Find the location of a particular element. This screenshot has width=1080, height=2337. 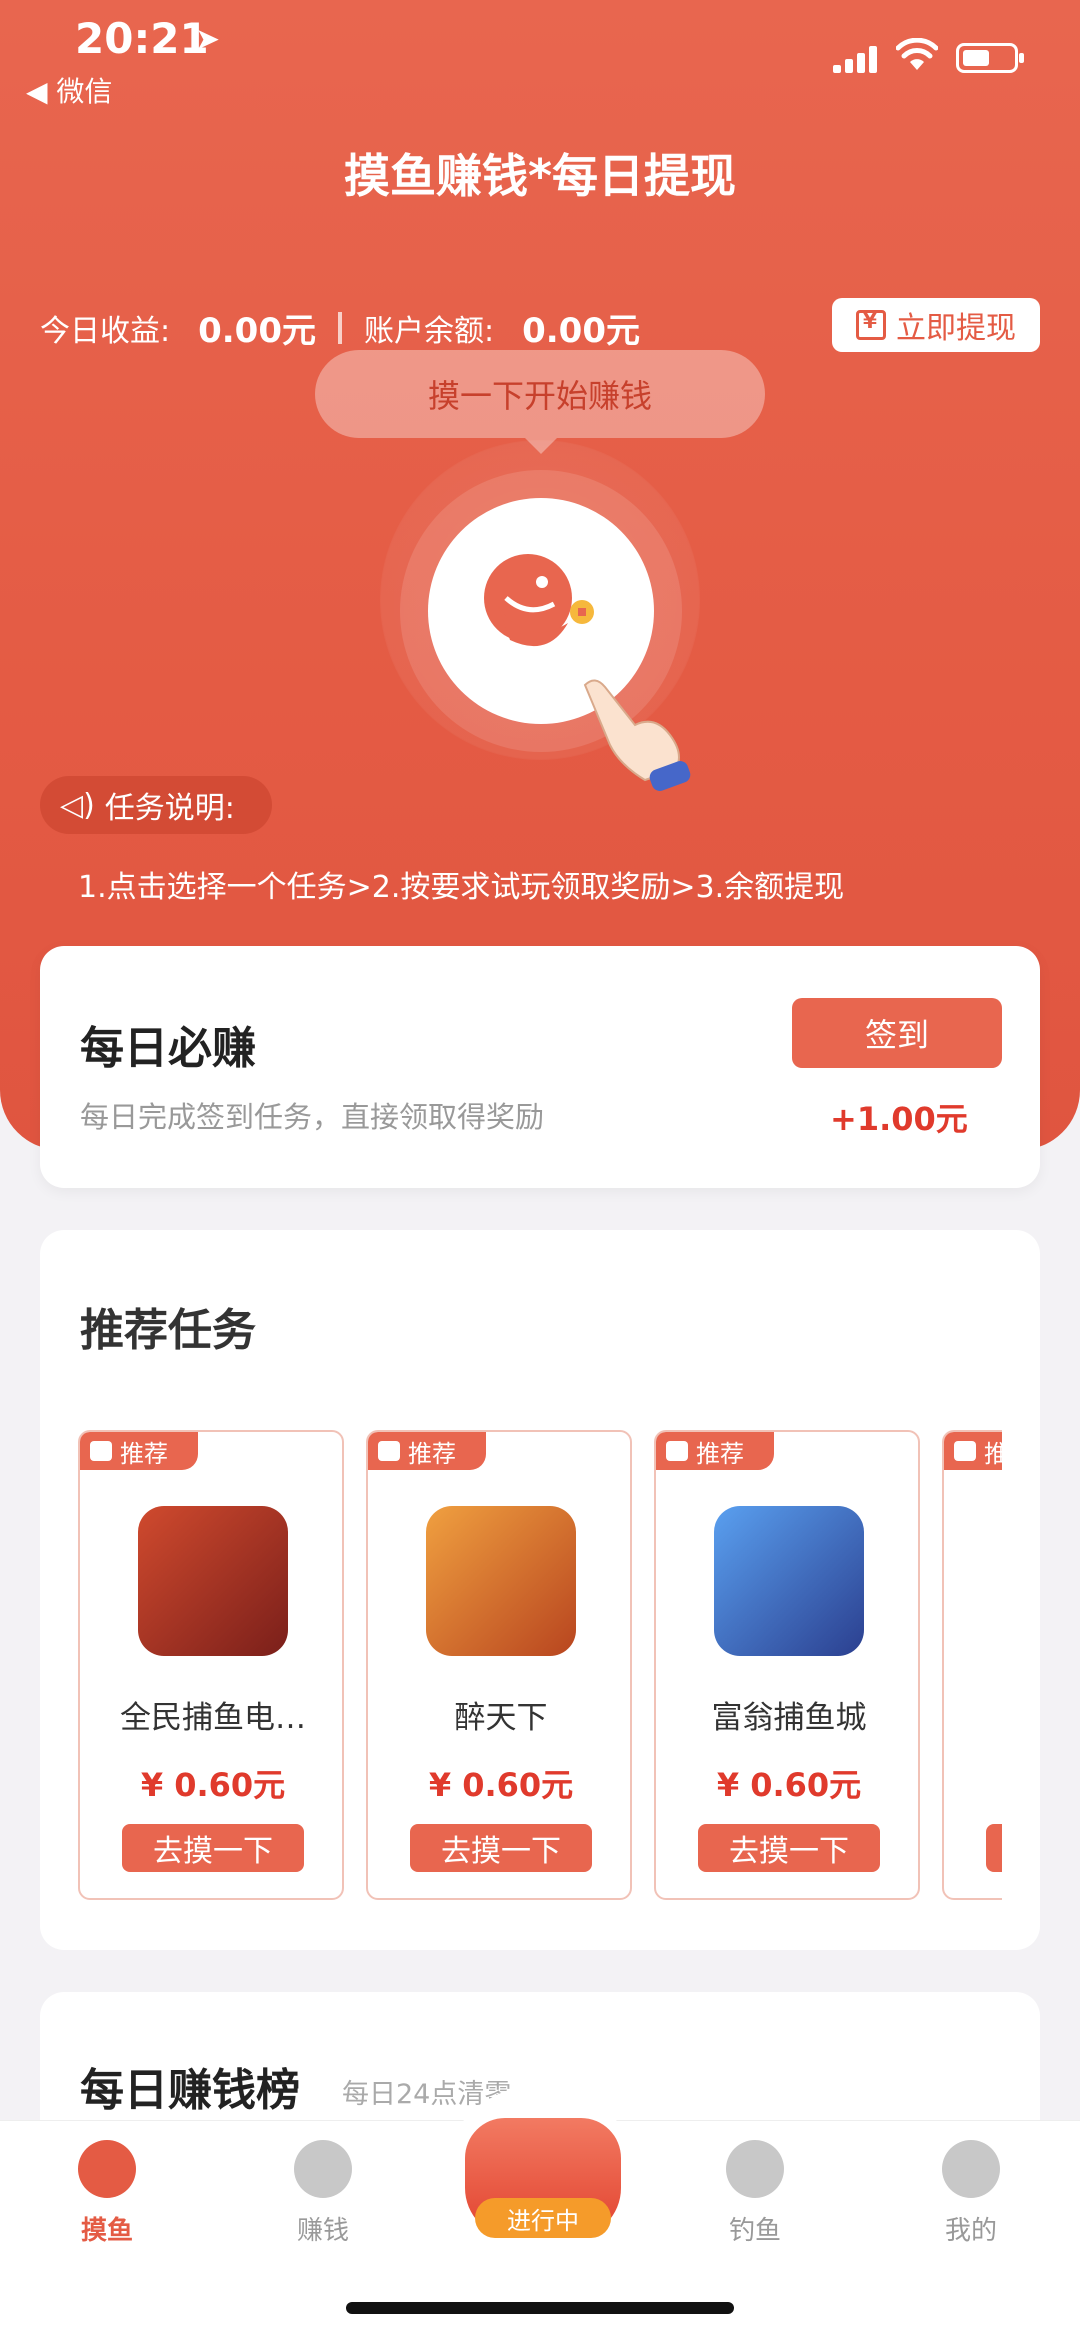

cellular-signal-icon is located at coordinates (856, 59).